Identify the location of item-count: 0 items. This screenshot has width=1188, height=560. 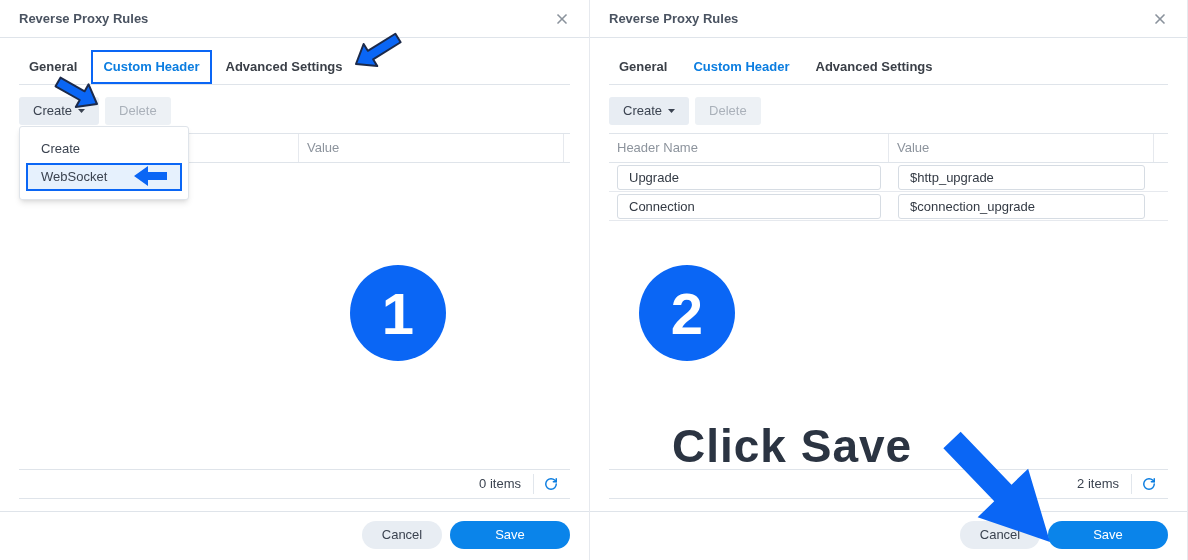
(500, 484).